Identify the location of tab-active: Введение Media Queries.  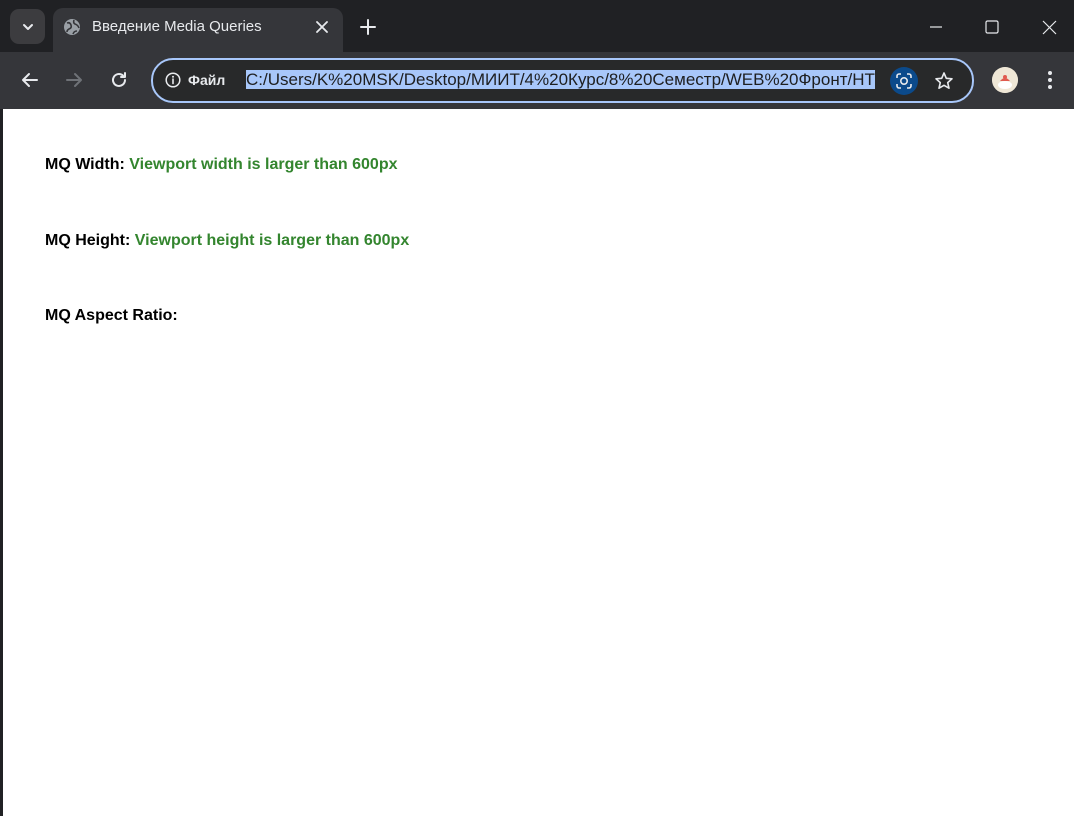
(198, 30).